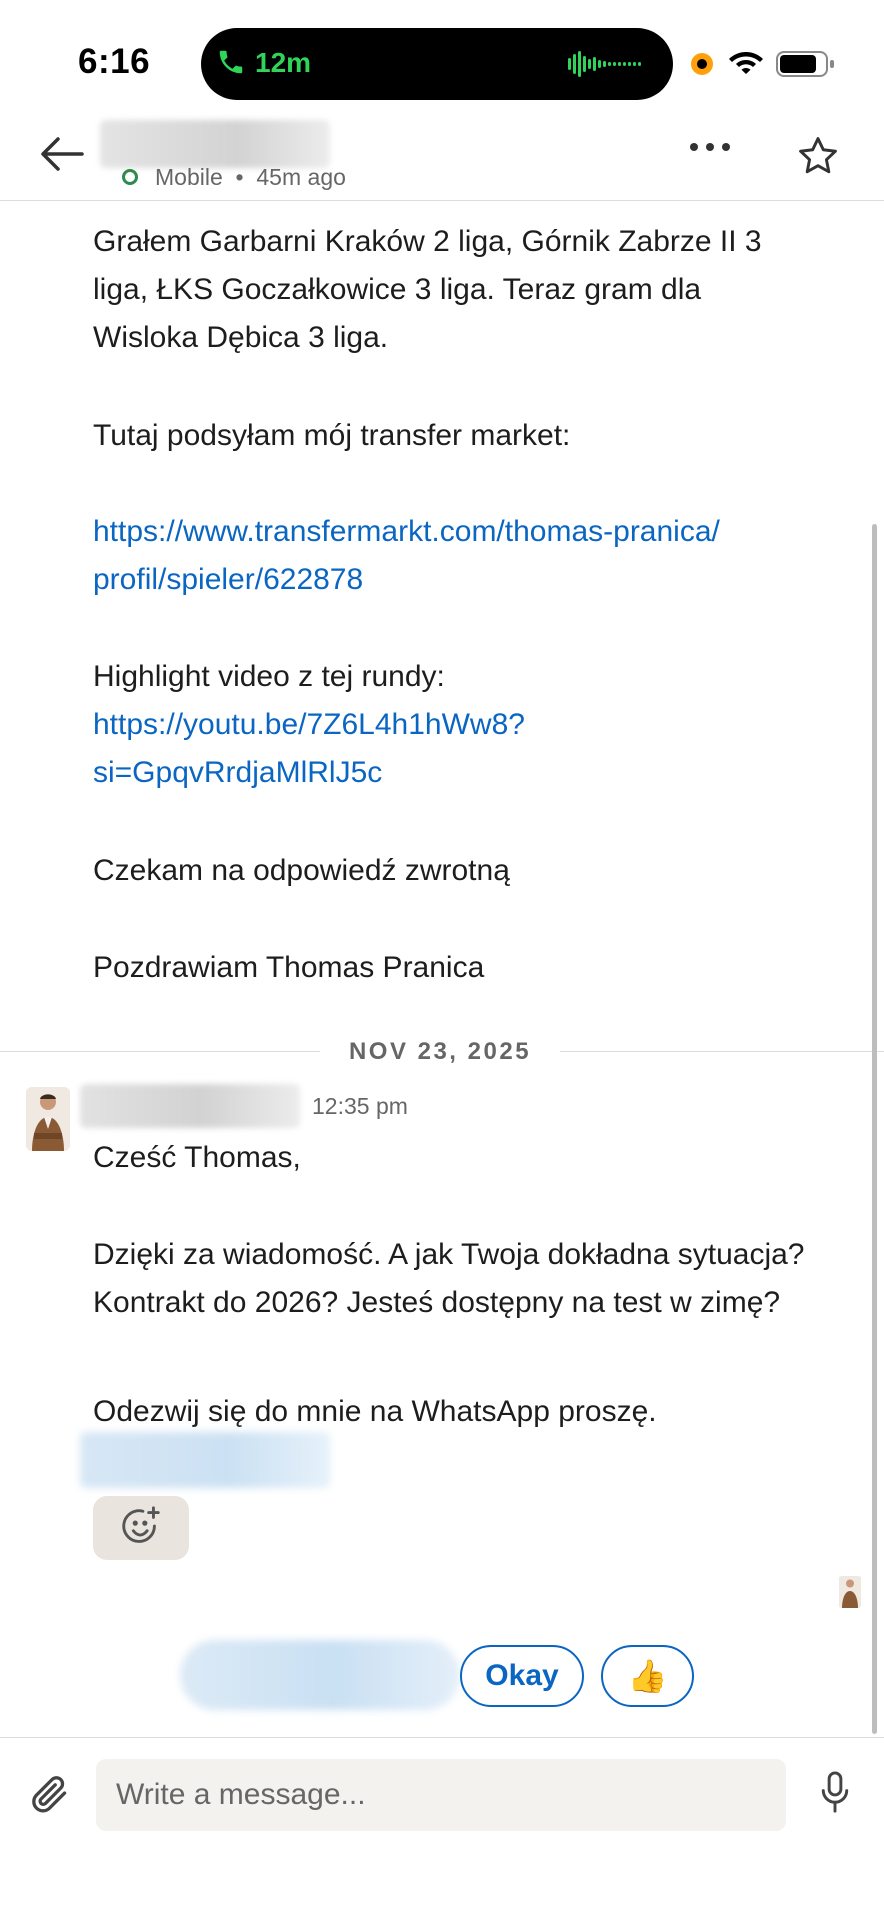  Describe the element at coordinates (442, 1737) in the screenshot. I see `composer-divider` at that location.